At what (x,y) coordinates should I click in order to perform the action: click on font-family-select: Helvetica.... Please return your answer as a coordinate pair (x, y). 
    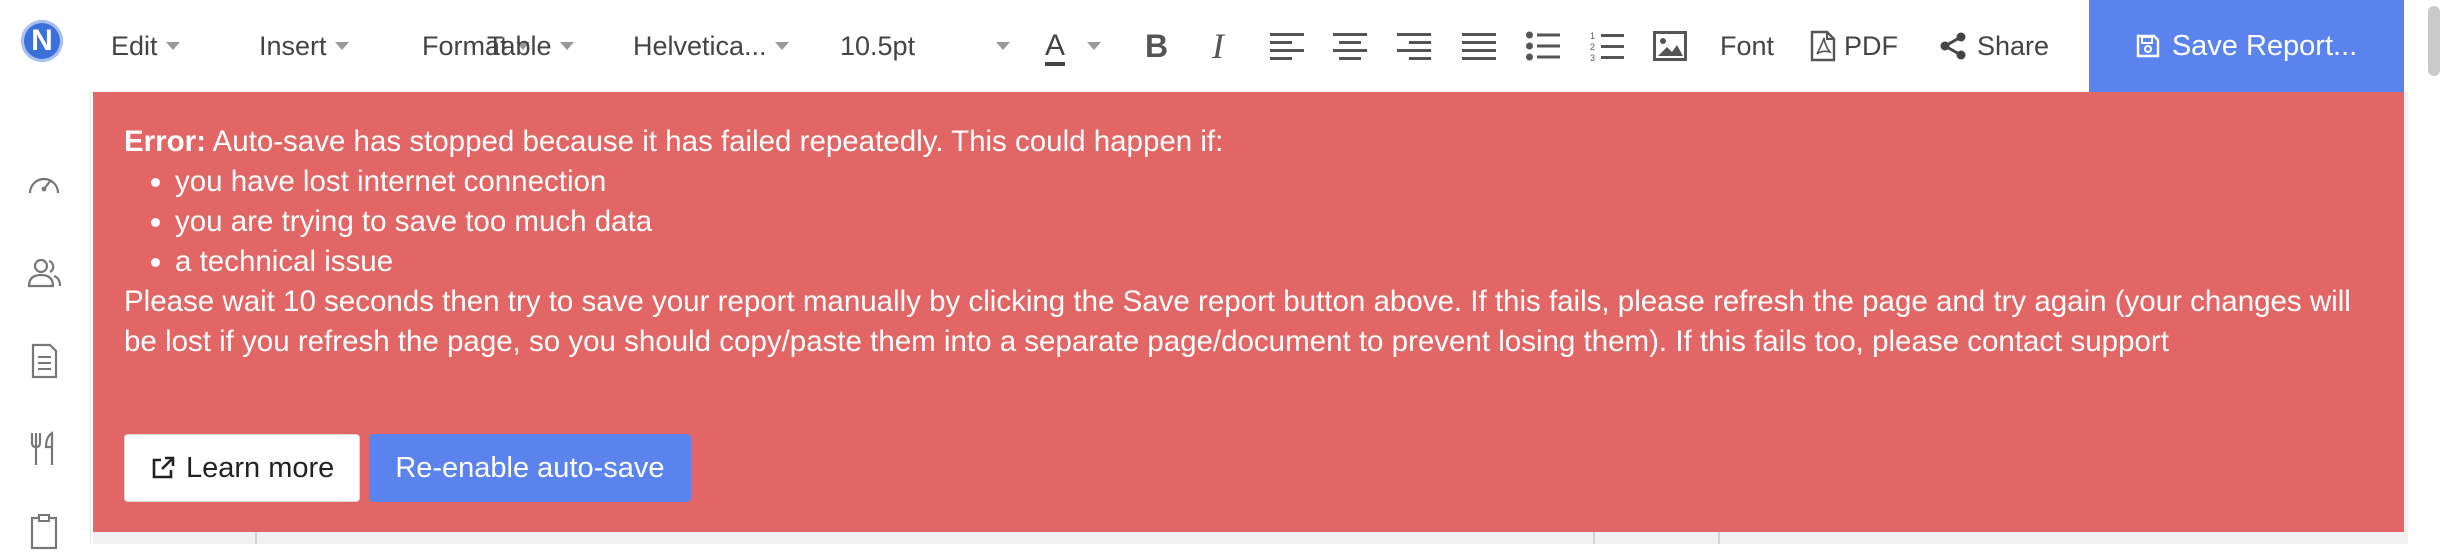
    Looking at the image, I should click on (711, 46).